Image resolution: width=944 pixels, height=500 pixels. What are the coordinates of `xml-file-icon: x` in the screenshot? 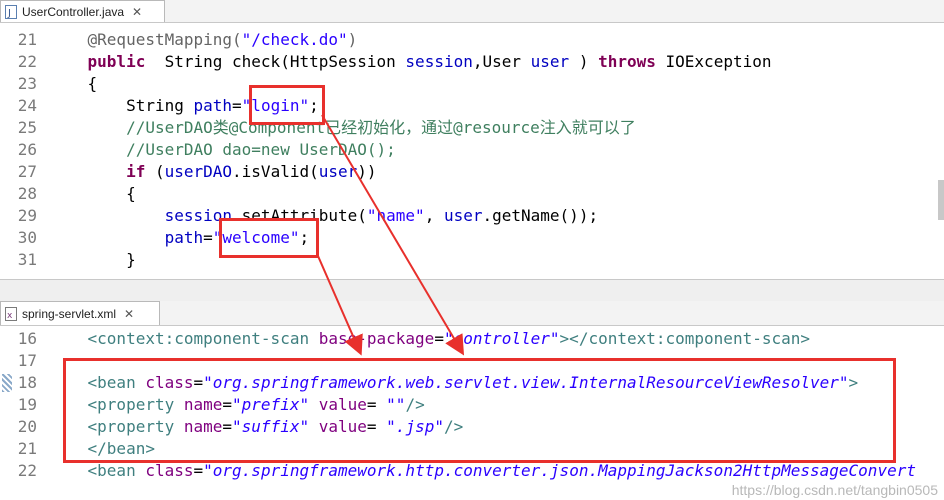 It's located at (11, 313).